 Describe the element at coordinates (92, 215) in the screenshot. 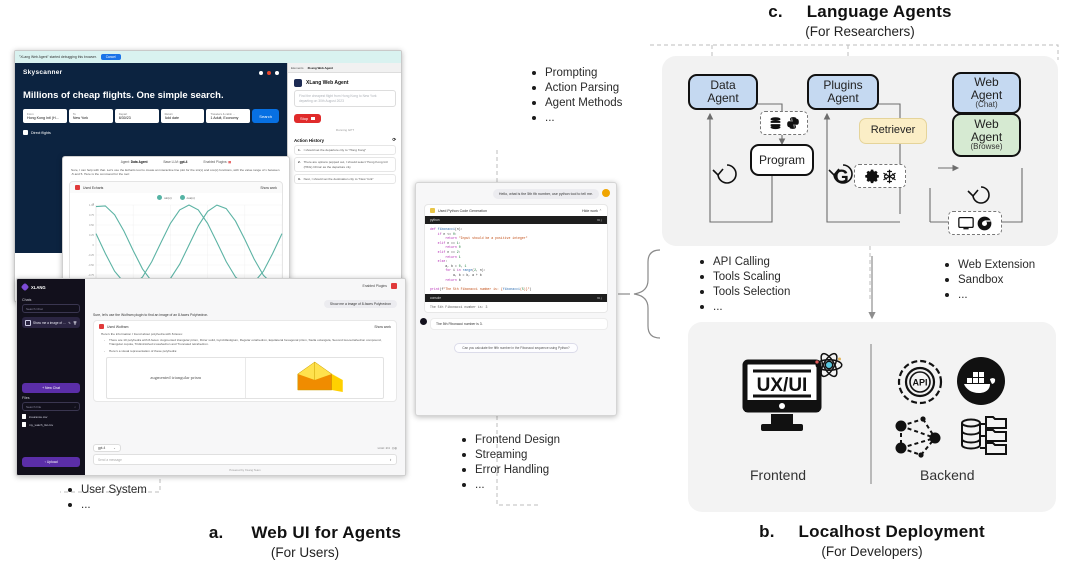

I see `svg-text: 0.75` at that location.